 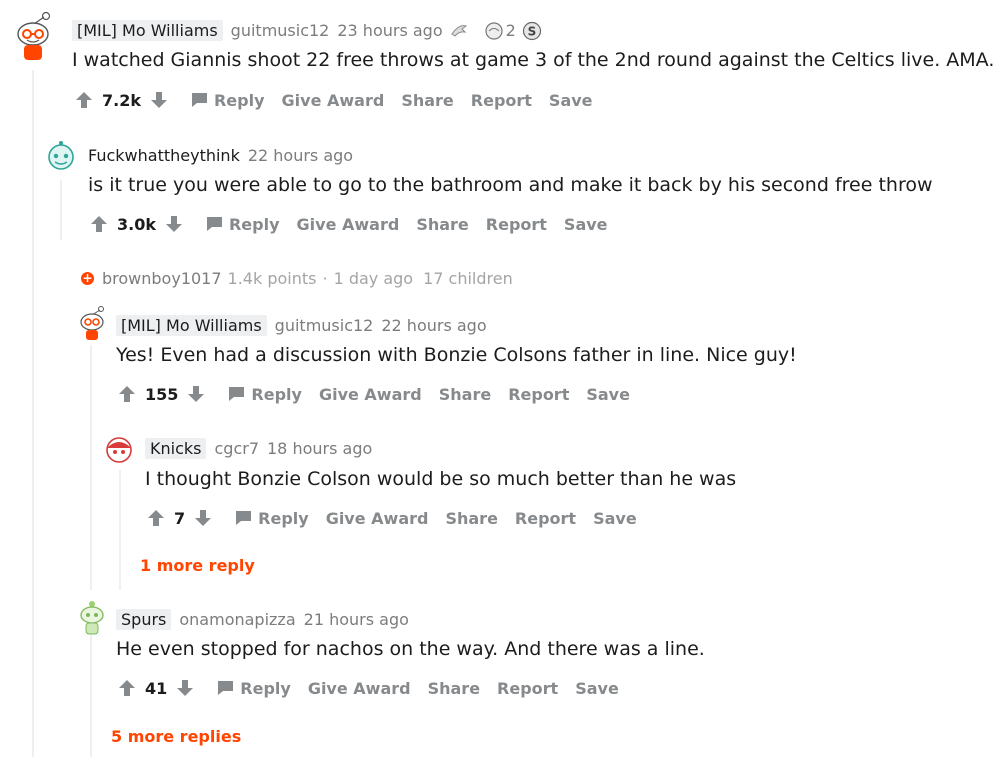 What do you see at coordinates (144, 619) in the screenshot?
I see `user-flair: Spurs` at bounding box center [144, 619].